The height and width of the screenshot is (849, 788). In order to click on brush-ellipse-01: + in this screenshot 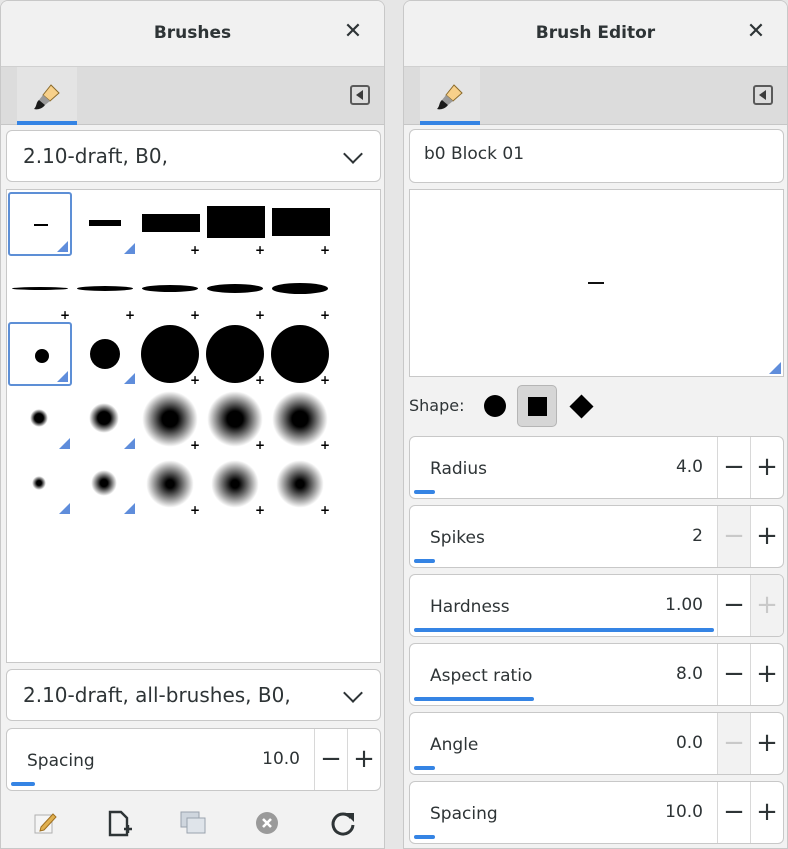, I will do `click(40, 289)`.